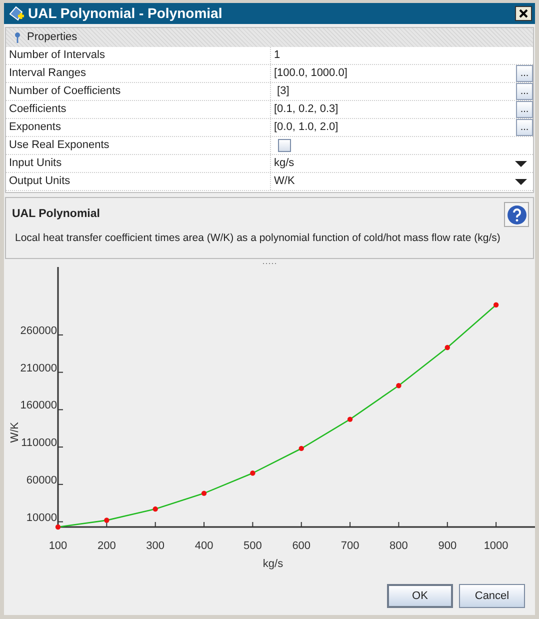  Describe the element at coordinates (138, 109) in the screenshot. I see `property-label: Coefficients` at that location.